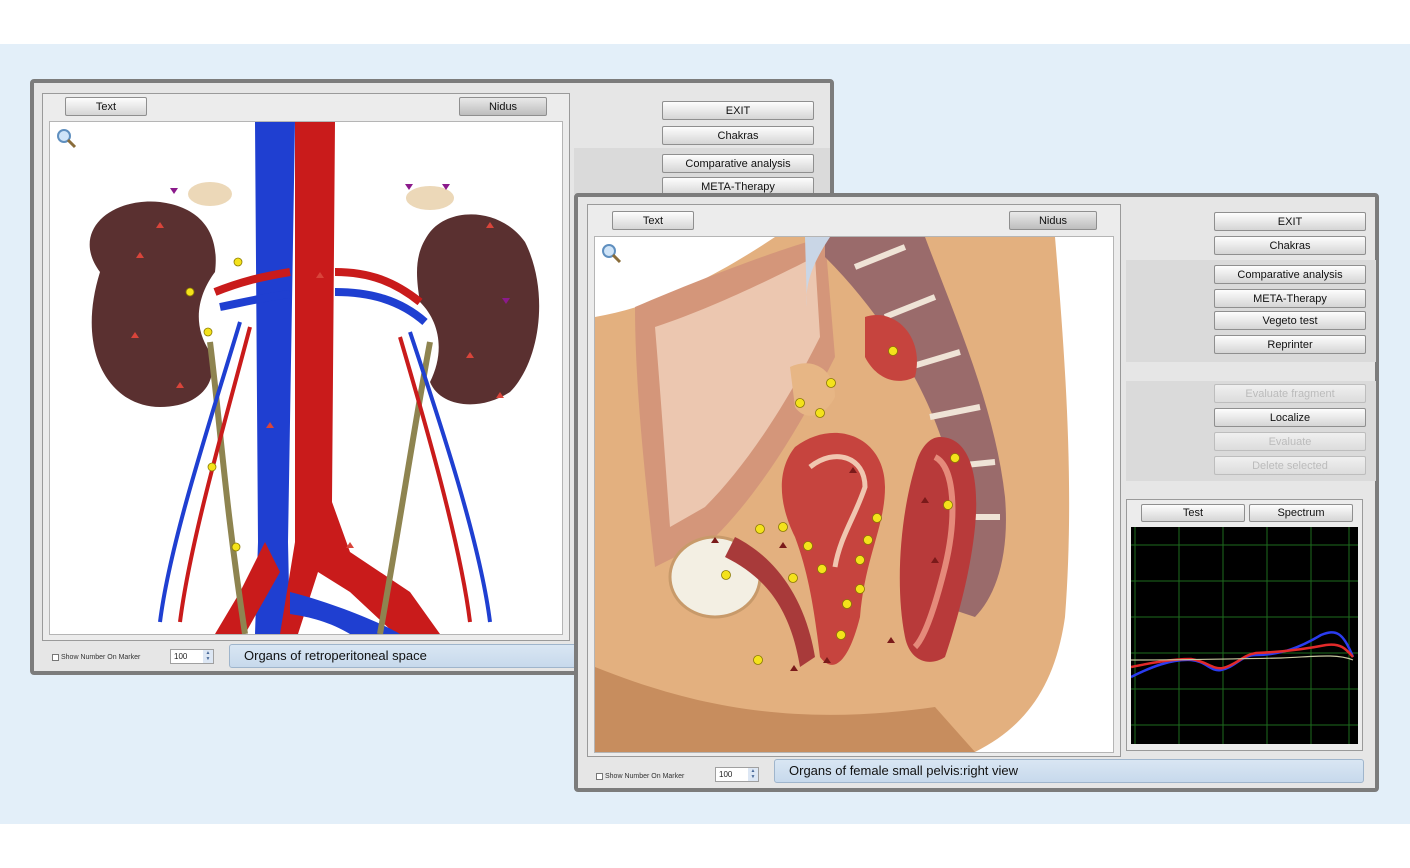  Describe the element at coordinates (1290, 245) in the screenshot. I see `chakras-button-right: Chakras` at that location.